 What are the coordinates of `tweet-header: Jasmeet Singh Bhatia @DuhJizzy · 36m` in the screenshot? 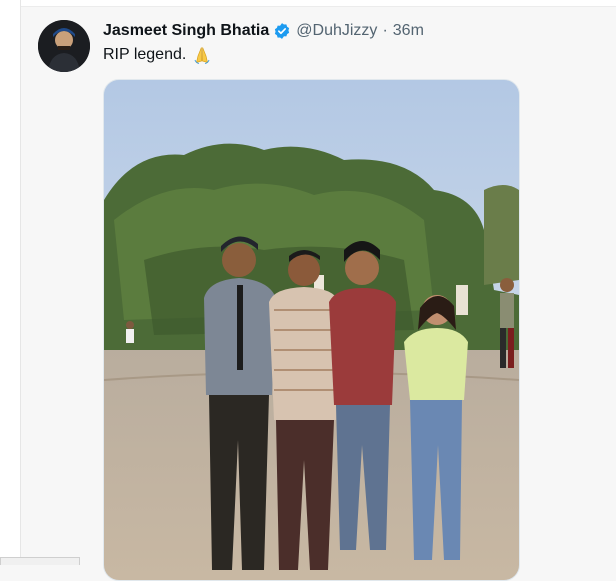 It's located at (263, 31).